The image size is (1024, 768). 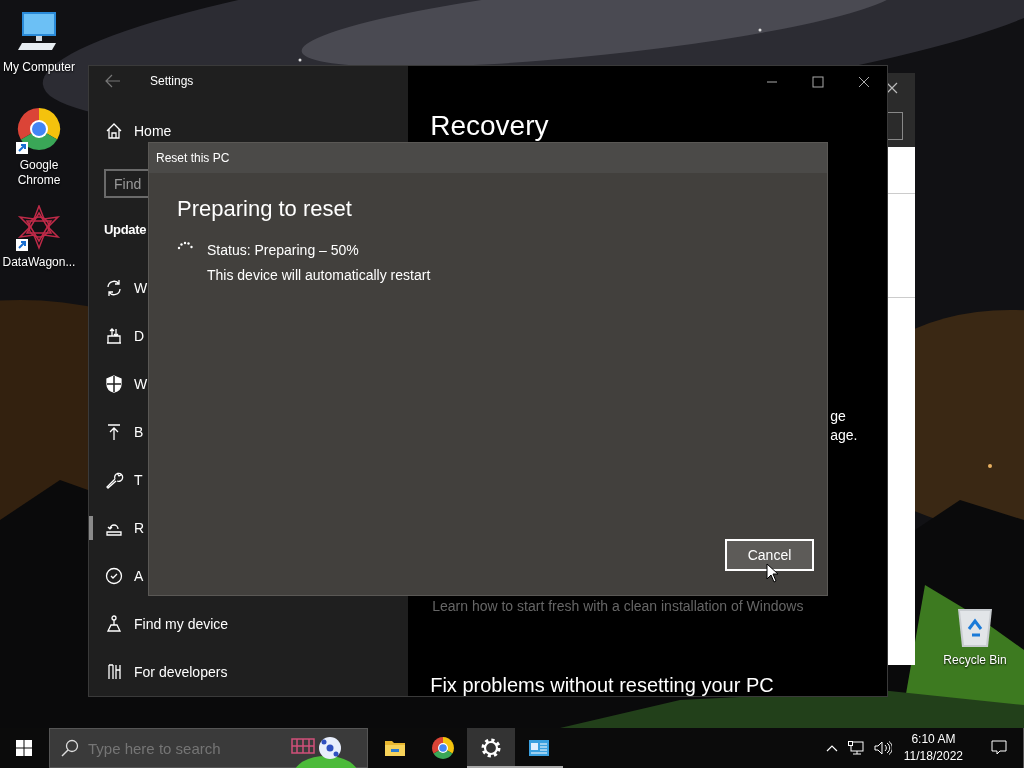 I want to click on clock: 6:10 AM 11/18/2022, so click(x=933, y=748).